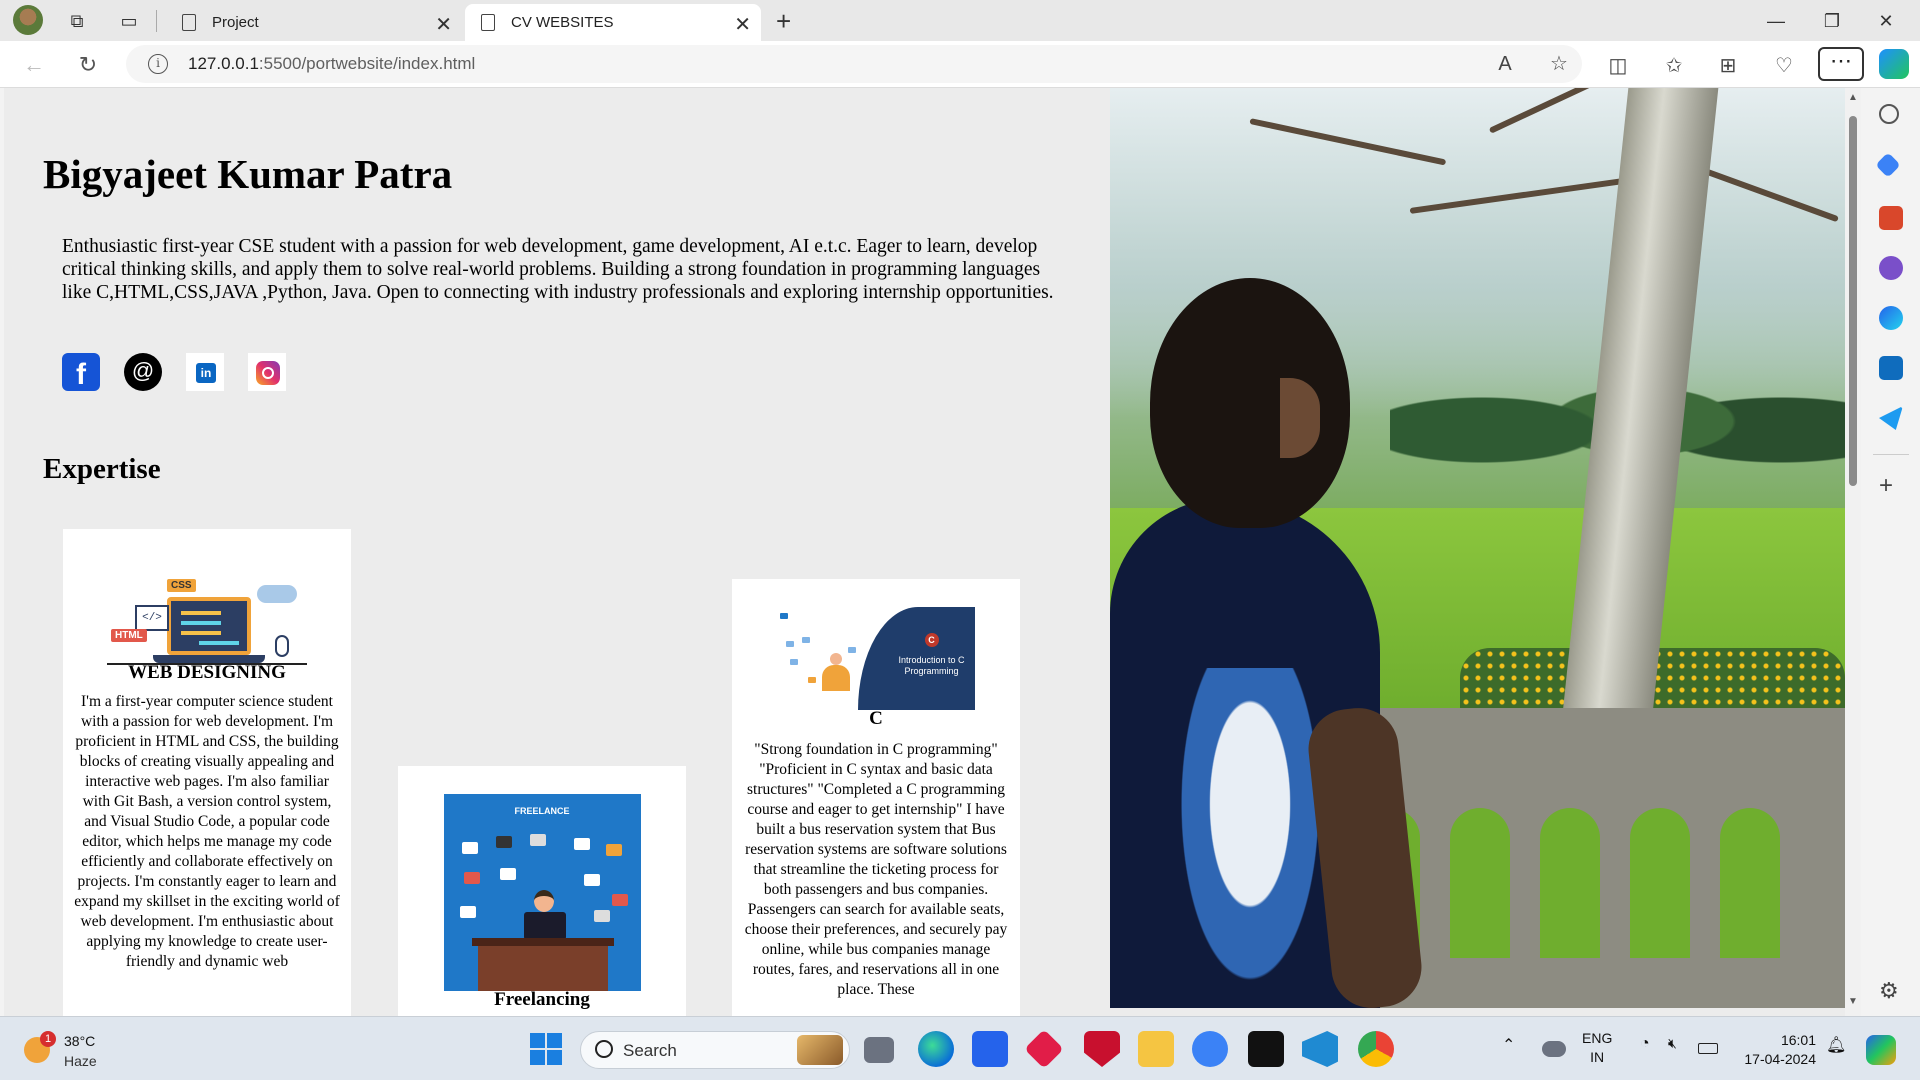 The image size is (1920, 1080). What do you see at coordinates (1776, 1050) in the screenshot?
I see `system-clock: 16:01 17-04-2024` at bounding box center [1776, 1050].